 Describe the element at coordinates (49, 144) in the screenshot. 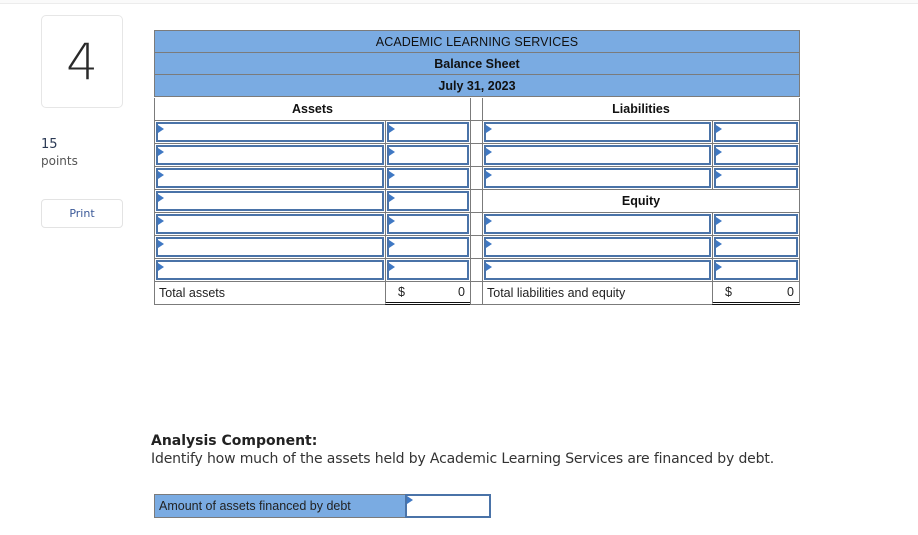

I see `points-value: 15` at that location.